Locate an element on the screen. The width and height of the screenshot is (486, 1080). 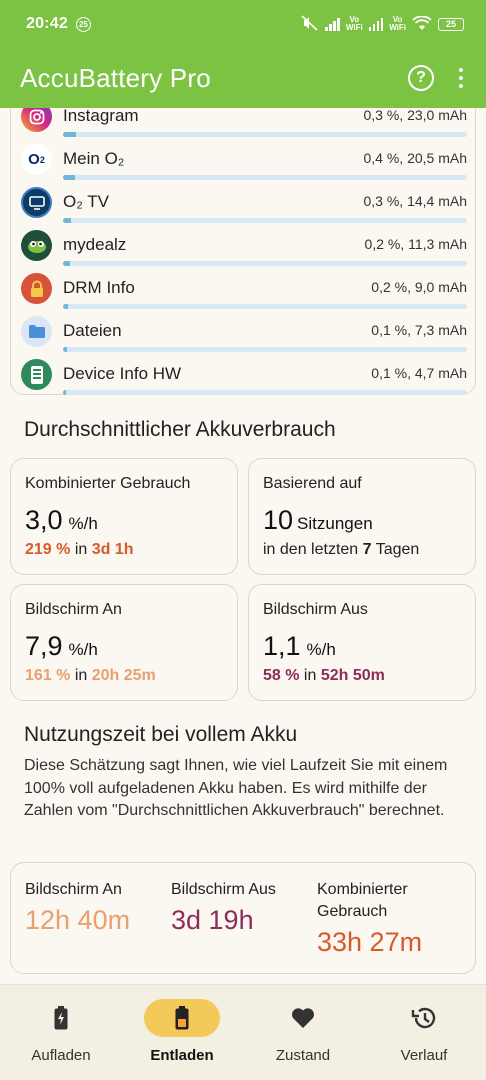
bottom-navigation: Aufladen Entladen Zustand Verlauf is located at coordinates (243, 1032).